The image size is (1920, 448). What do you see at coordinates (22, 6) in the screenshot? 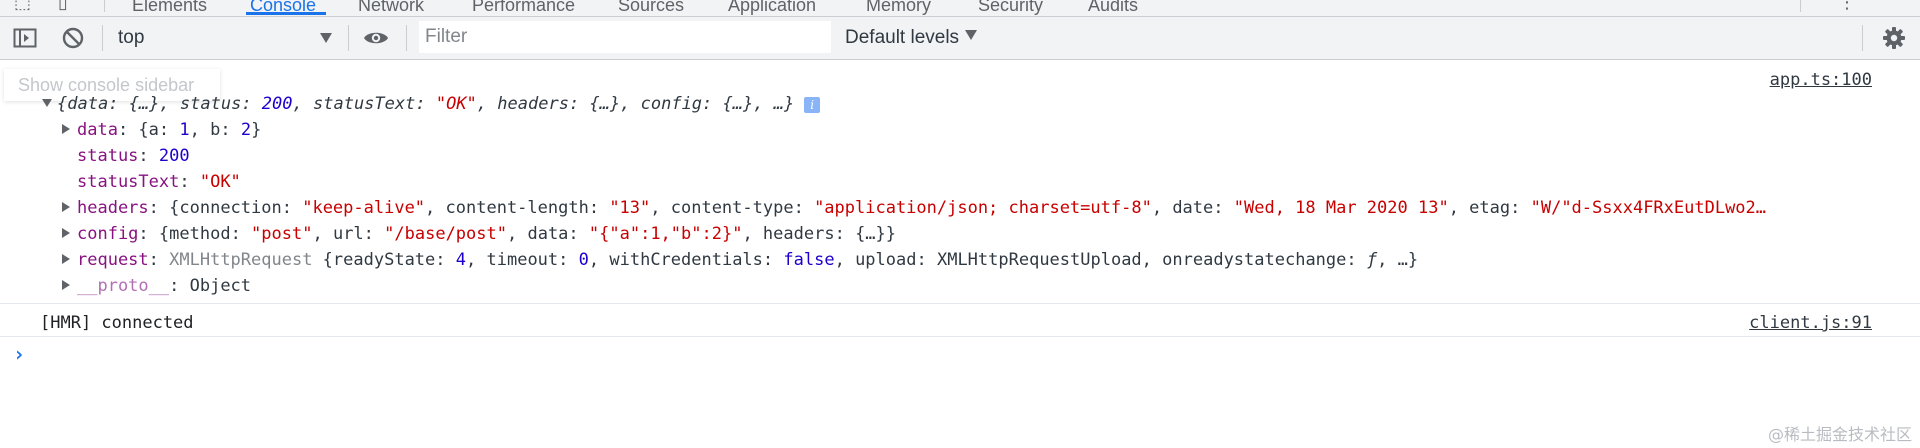
I see `inspect-element-icon: ⬚` at bounding box center [22, 6].